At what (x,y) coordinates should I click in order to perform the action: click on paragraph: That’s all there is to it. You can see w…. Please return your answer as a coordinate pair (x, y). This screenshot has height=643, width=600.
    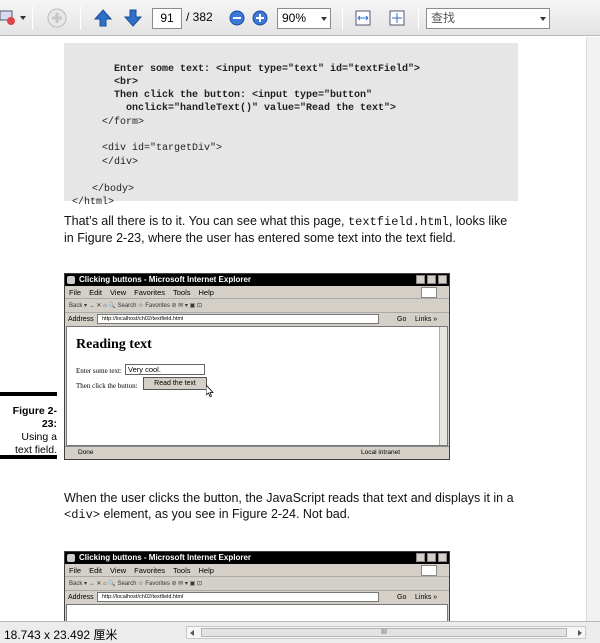
    Looking at the image, I should click on (286, 229).